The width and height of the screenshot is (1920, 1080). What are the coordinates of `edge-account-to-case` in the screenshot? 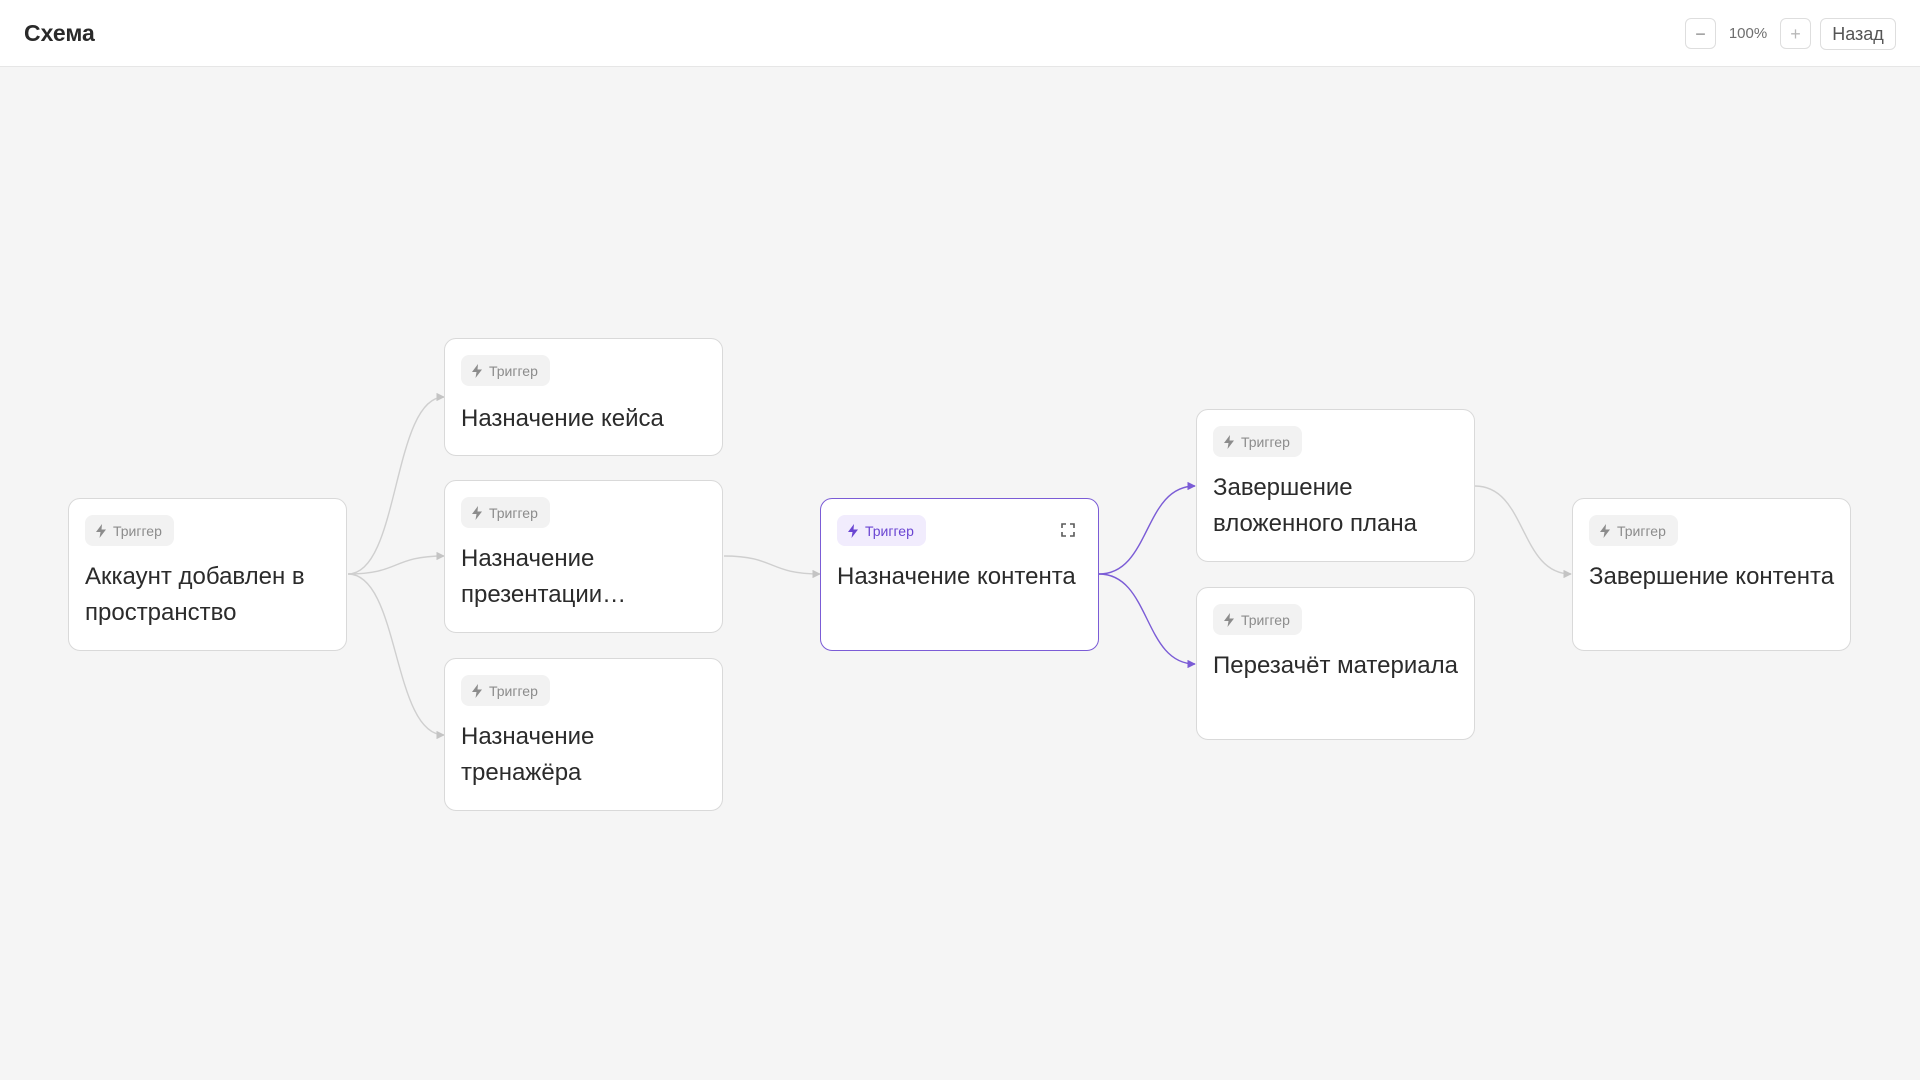 It's located at (396, 483).